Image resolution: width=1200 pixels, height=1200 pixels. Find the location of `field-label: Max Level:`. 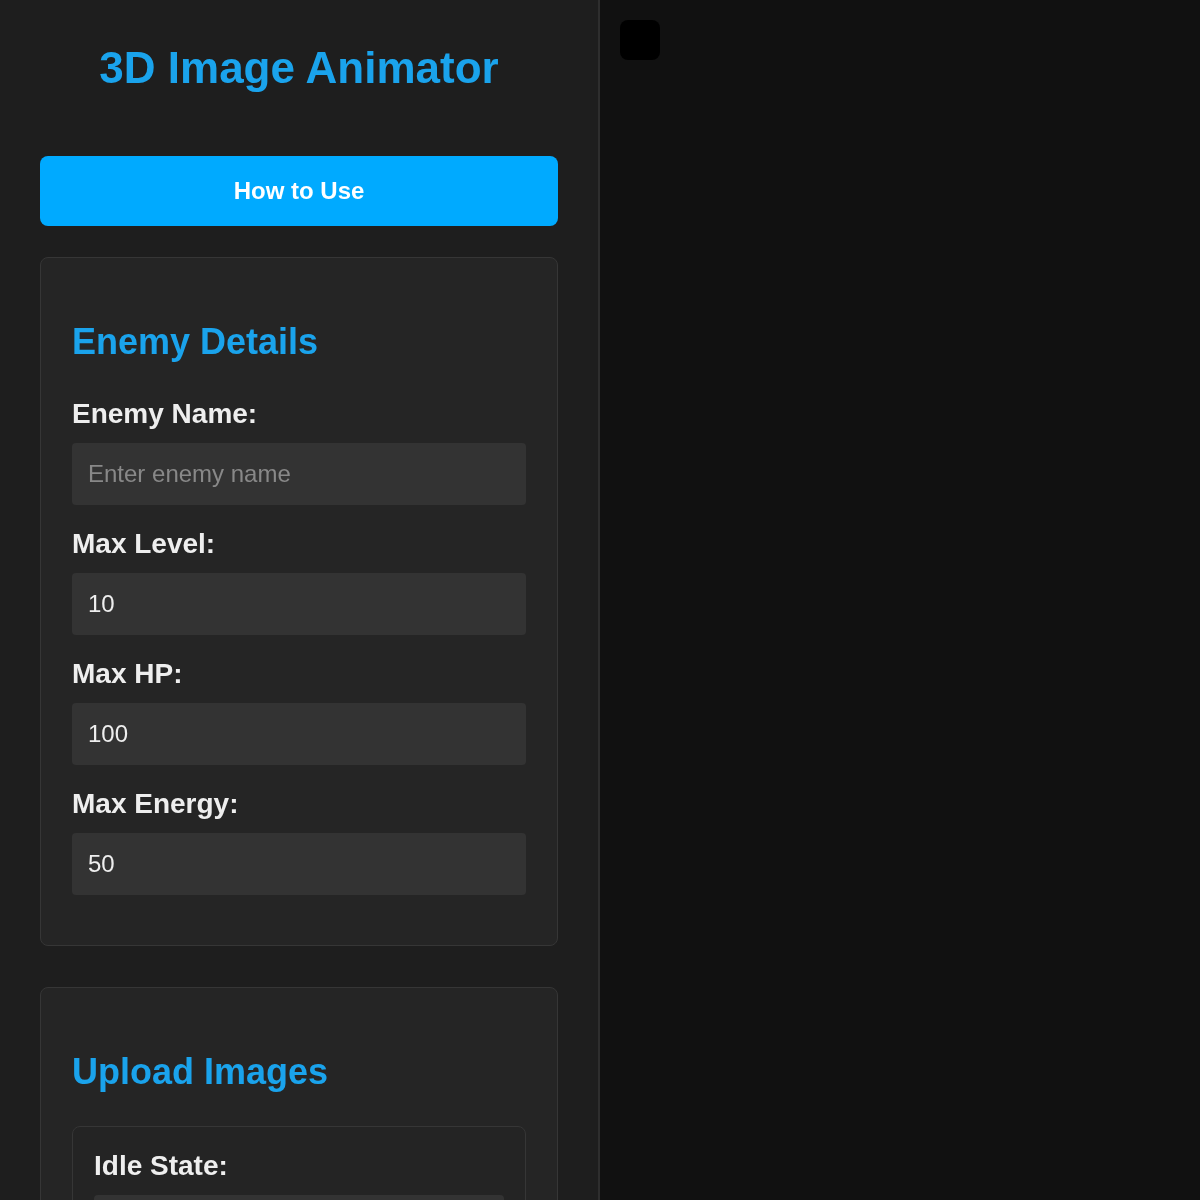

field-label: Max Level: is located at coordinates (144, 544).